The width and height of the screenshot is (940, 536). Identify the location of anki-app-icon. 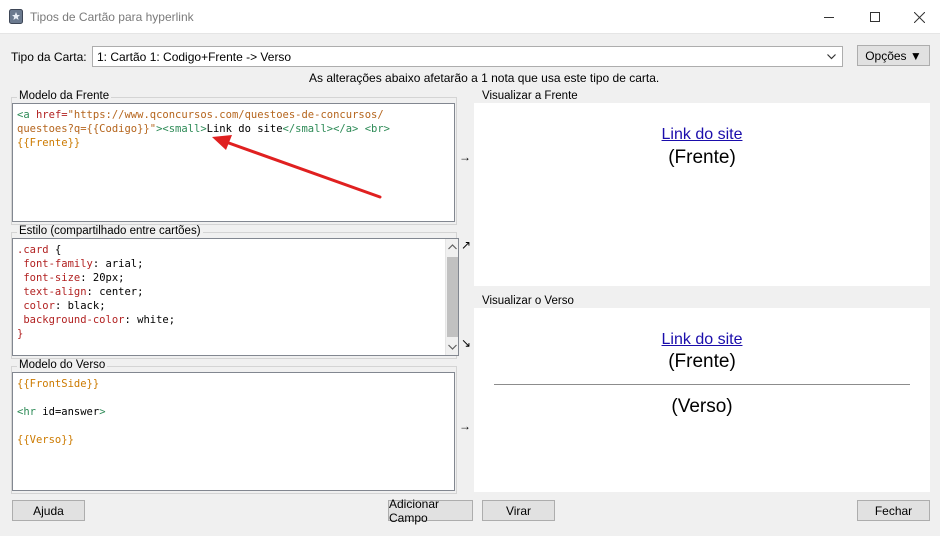
(16, 16).